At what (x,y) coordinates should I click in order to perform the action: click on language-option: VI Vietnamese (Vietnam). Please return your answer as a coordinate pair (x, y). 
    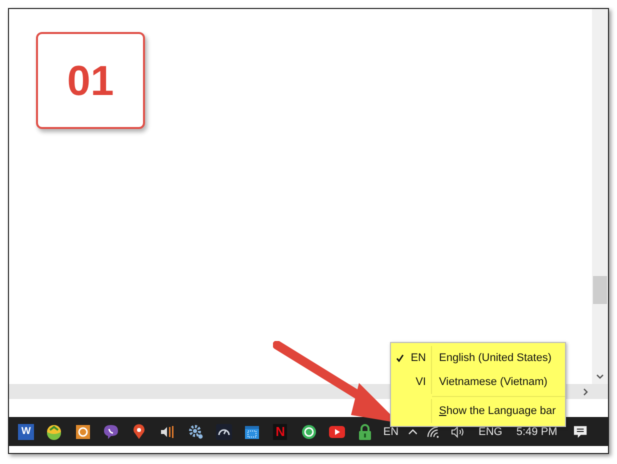
    Looking at the image, I should click on (478, 382).